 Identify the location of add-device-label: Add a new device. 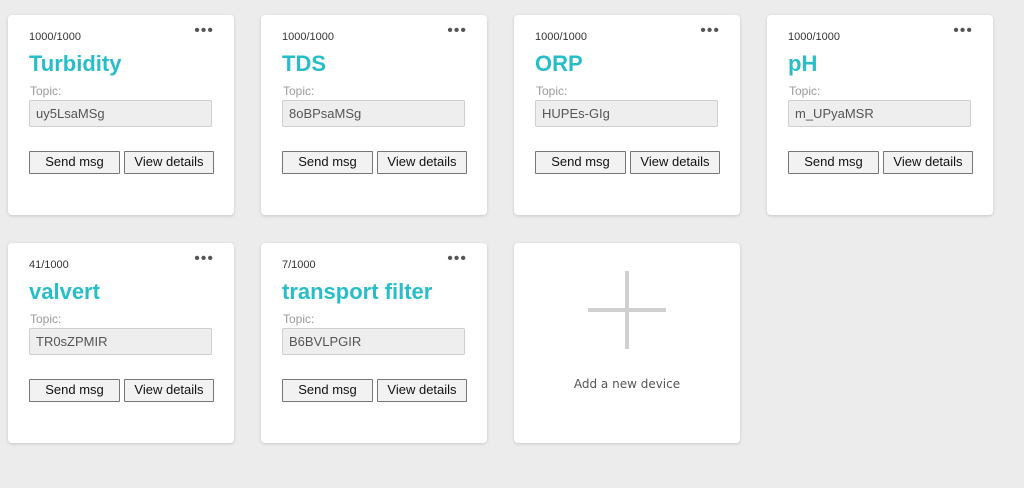
(627, 384).